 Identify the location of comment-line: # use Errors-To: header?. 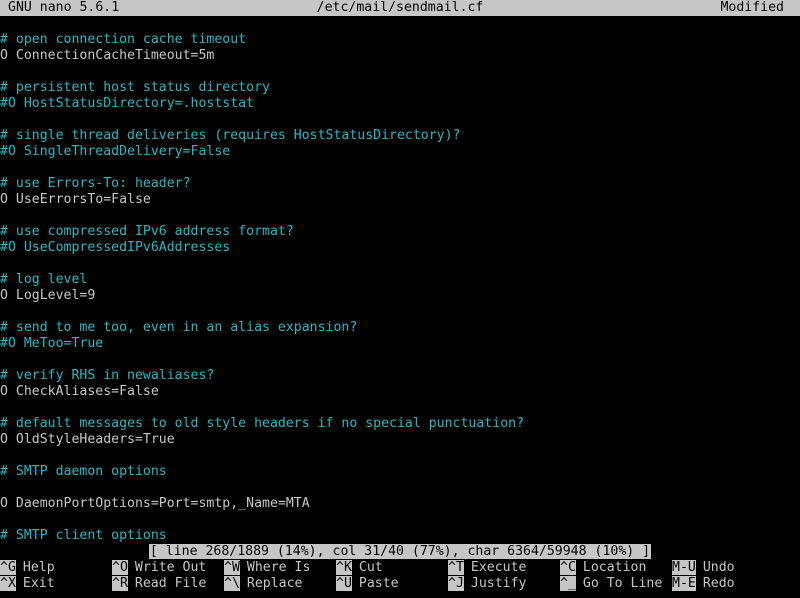
(400, 184).